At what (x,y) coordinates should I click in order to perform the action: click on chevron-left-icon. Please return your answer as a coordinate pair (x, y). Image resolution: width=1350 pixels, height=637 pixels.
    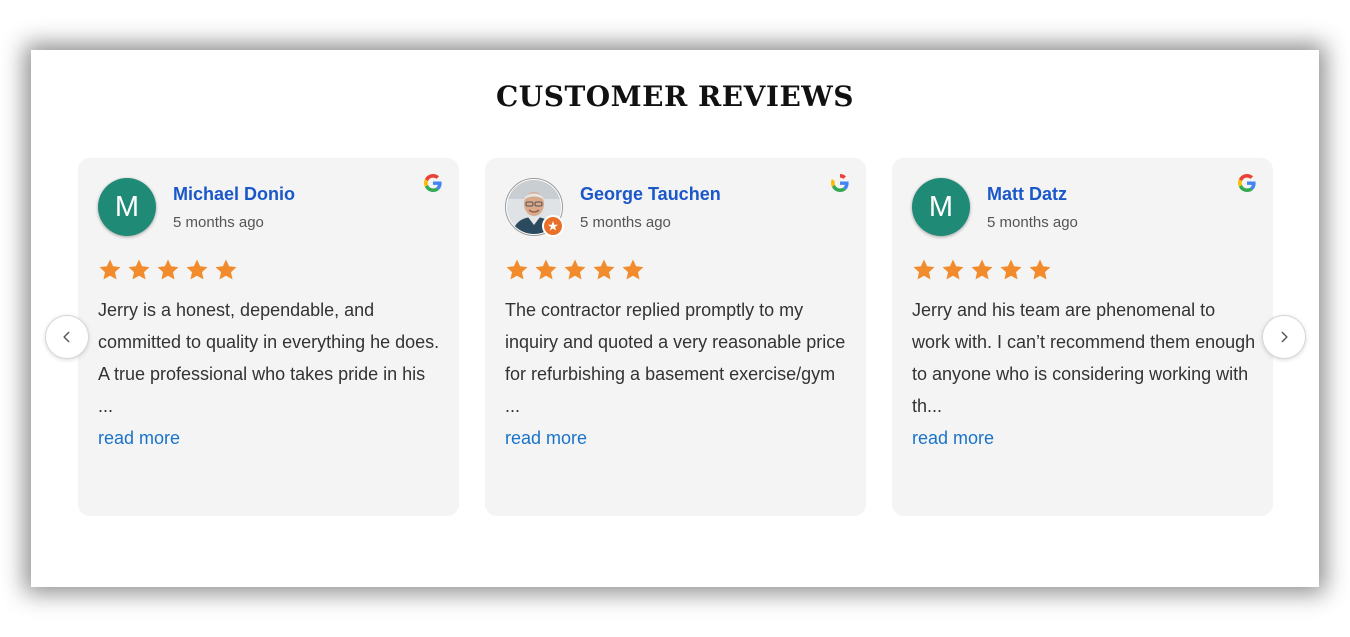
    Looking at the image, I should click on (66, 337).